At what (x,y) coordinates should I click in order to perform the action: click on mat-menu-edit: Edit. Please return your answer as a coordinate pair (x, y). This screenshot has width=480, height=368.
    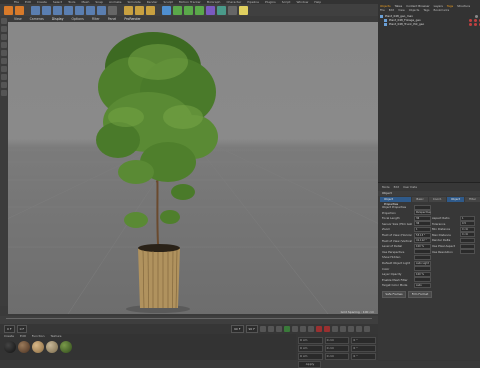
    Looking at the image, I should click on (23, 336).